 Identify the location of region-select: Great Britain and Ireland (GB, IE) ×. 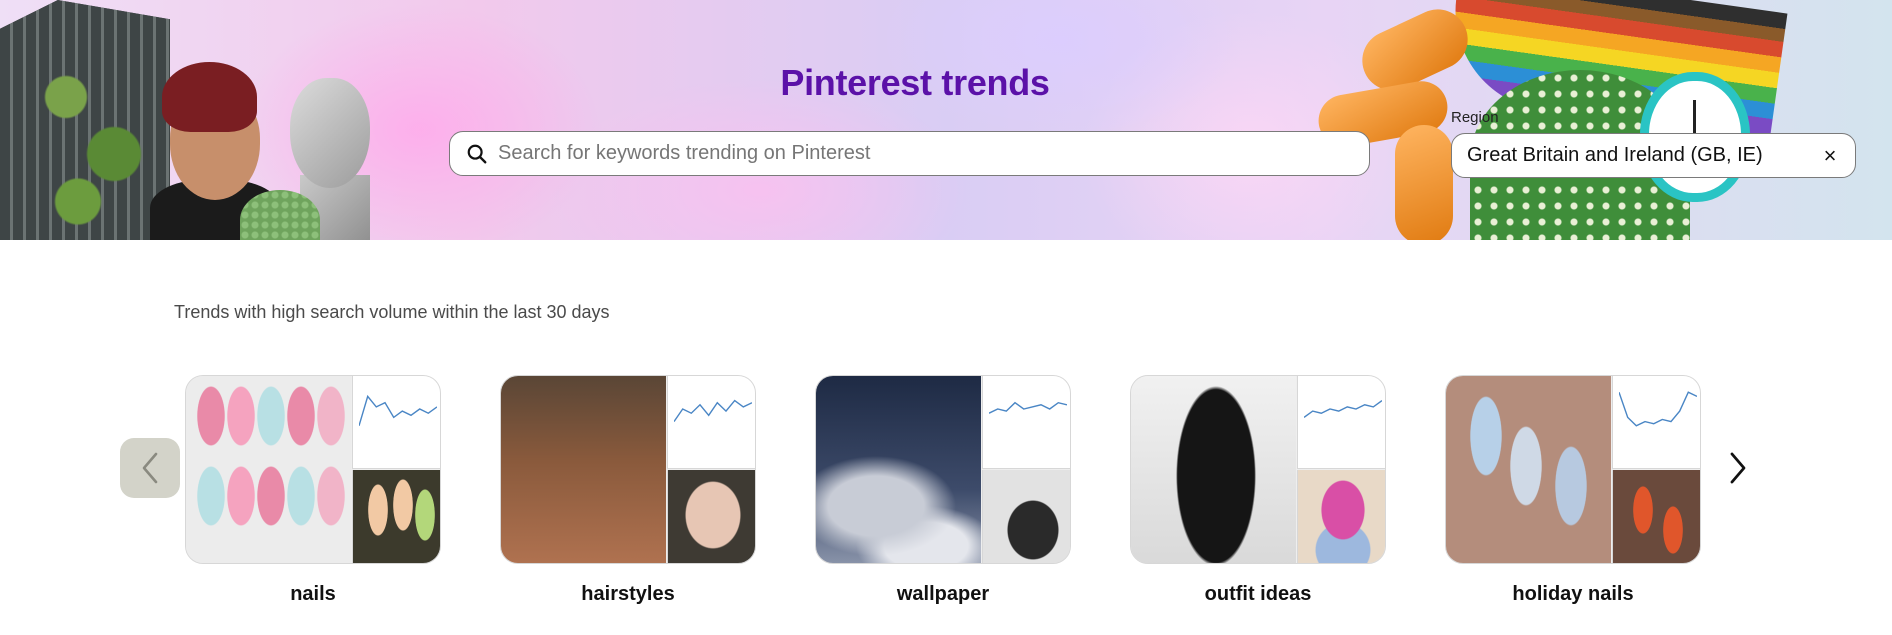
(1653, 155).